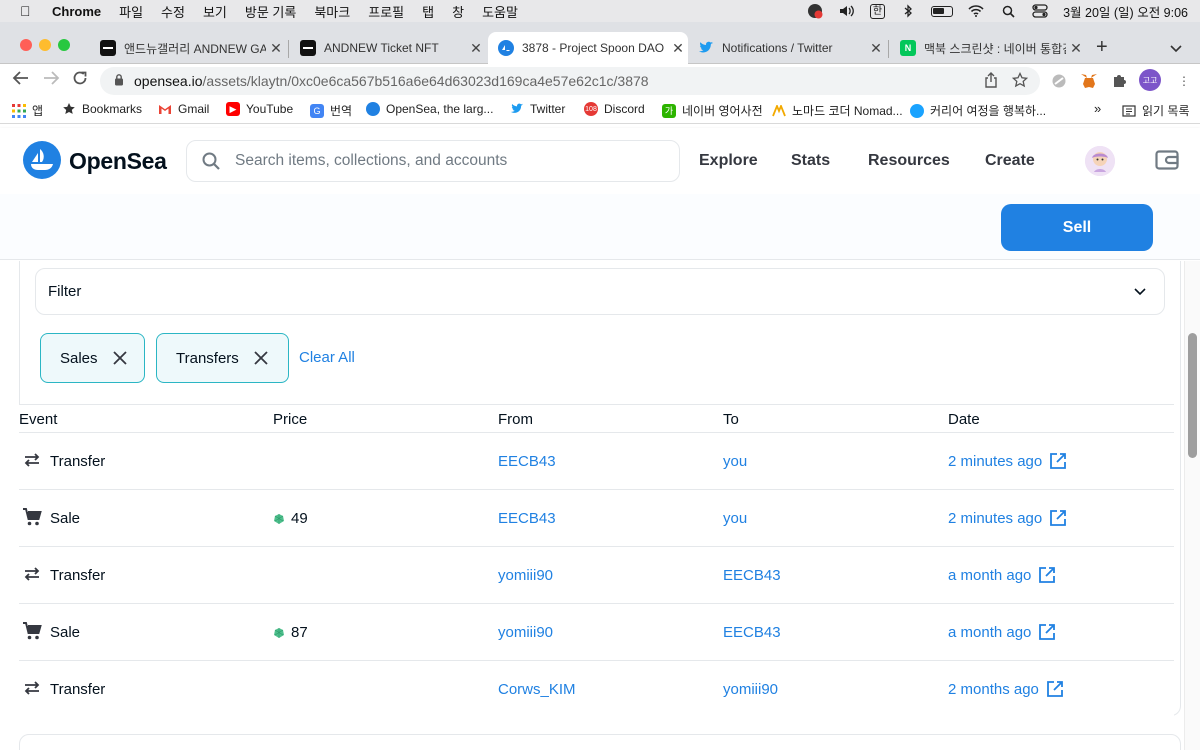 The width and height of the screenshot is (1200, 750). What do you see at coordinates (1156, 110) in the screenshot?
I see `reading-list: 읽기 목록` at bounding box center [1156, 110].